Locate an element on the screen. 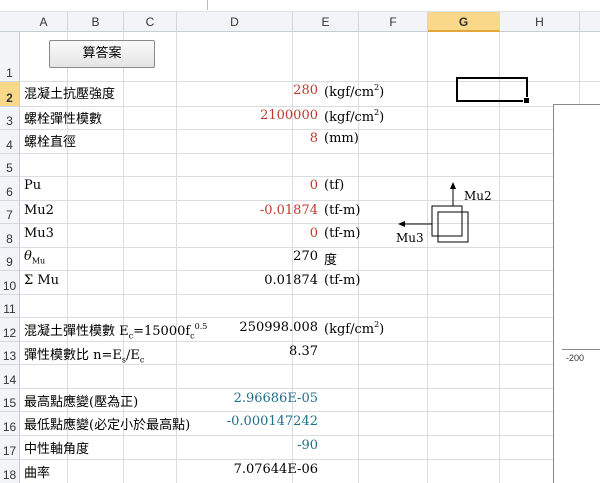  row-header-15: 15 is located at coordinates (10, 400).